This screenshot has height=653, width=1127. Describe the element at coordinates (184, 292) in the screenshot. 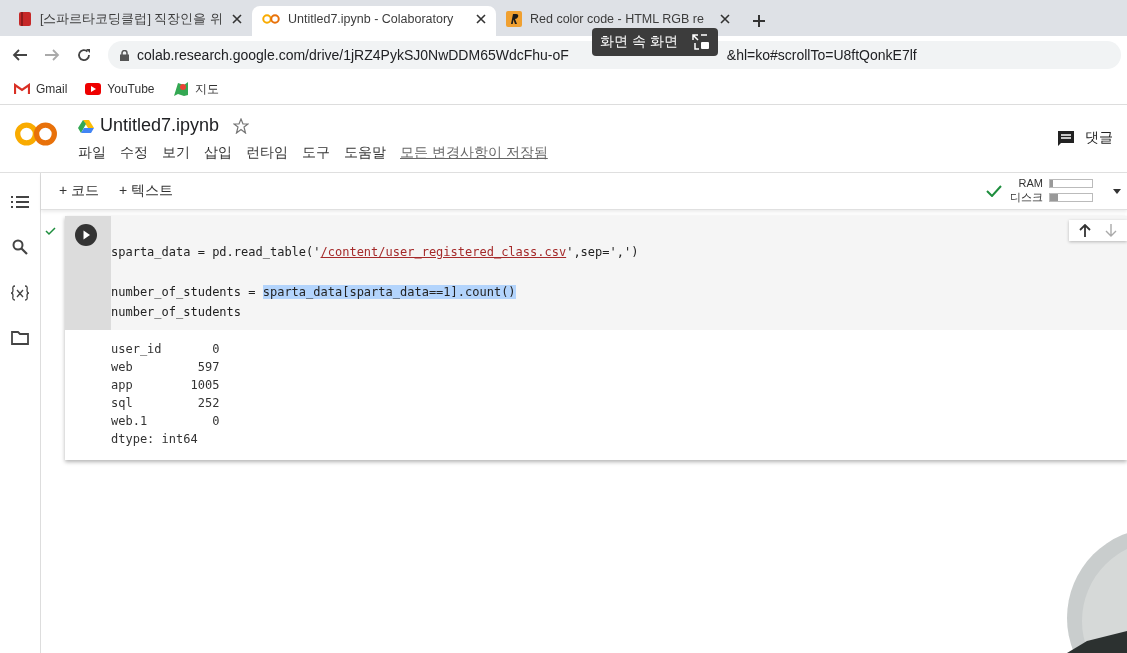

I see `code-text: number_of_students =` at that location.